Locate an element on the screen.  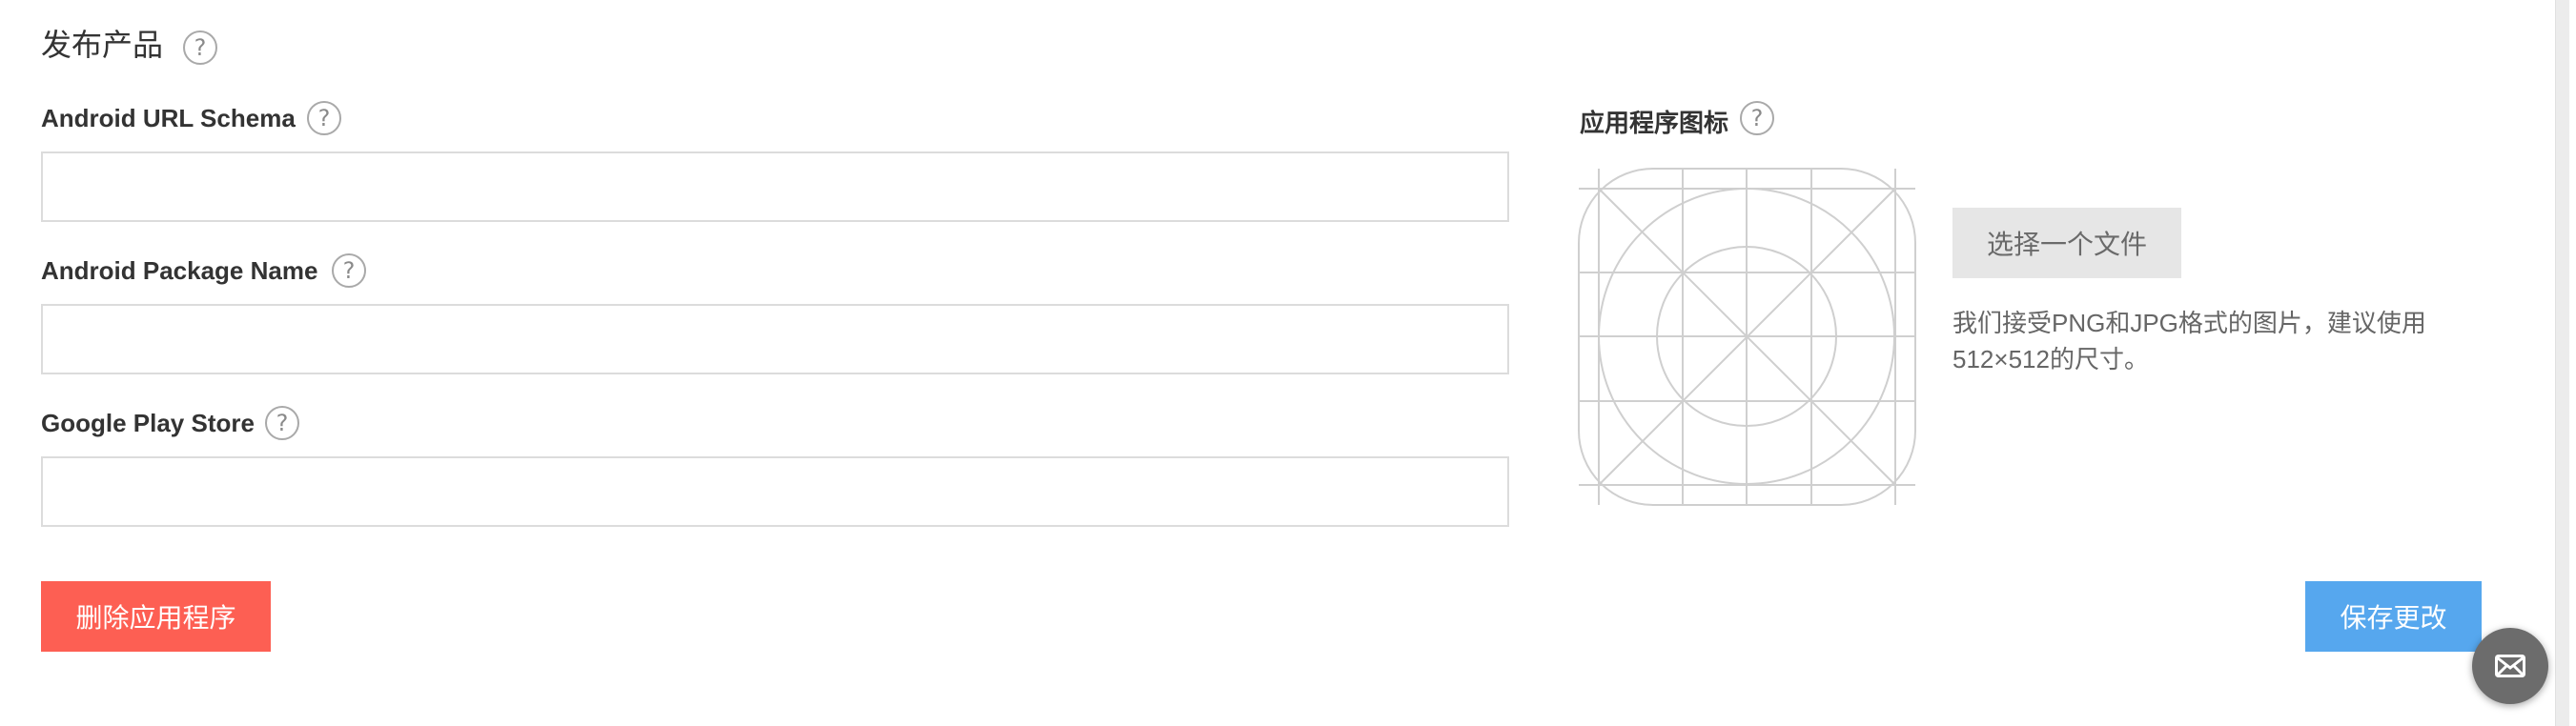
chat-button is located at coordinates (2510, 666).